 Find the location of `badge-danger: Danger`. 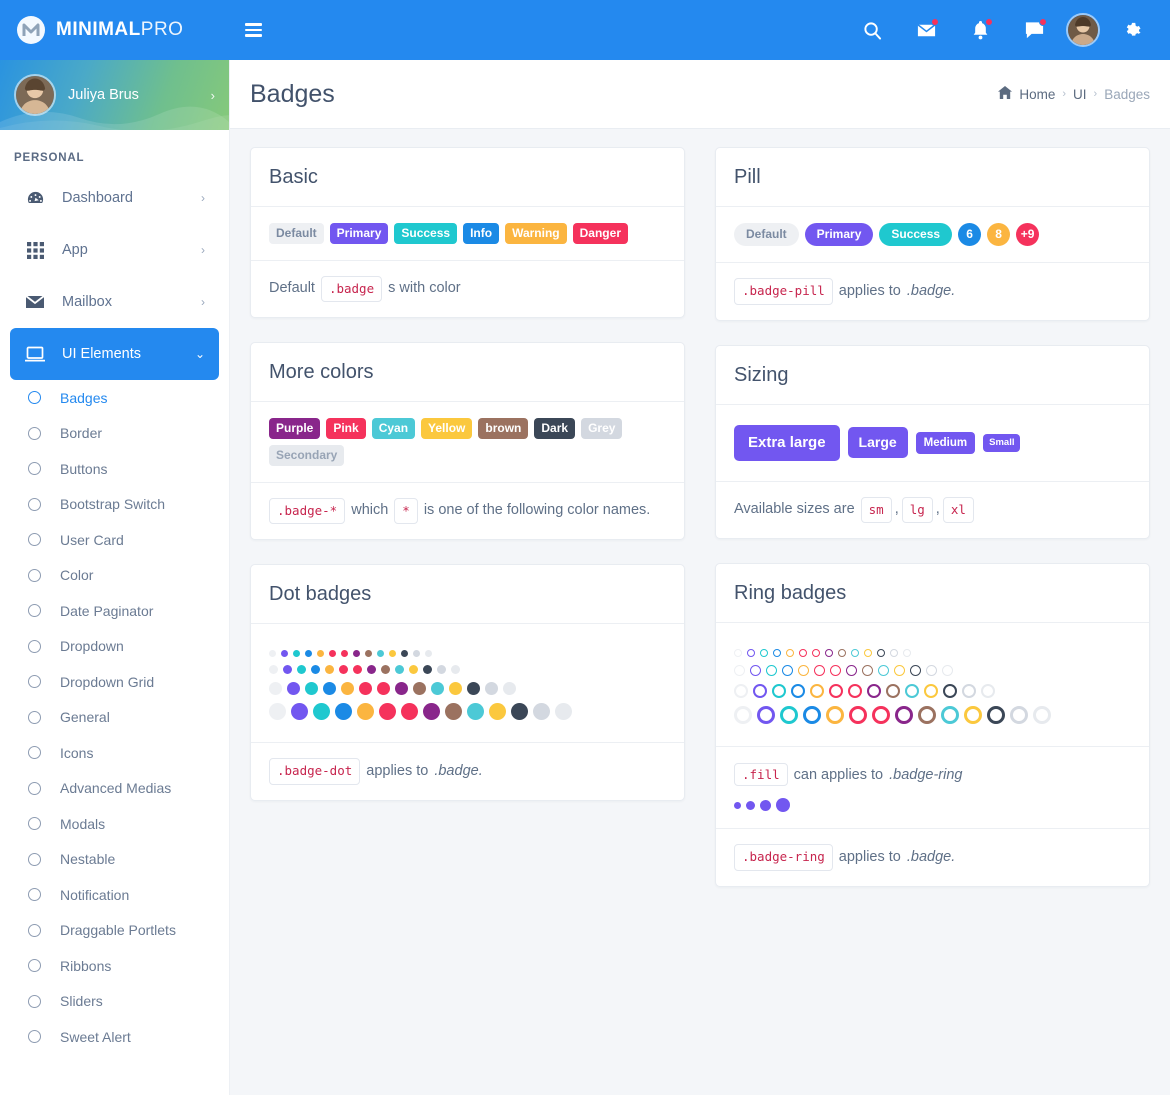

badge-danger: Danger is located at coordinates (600, 233).